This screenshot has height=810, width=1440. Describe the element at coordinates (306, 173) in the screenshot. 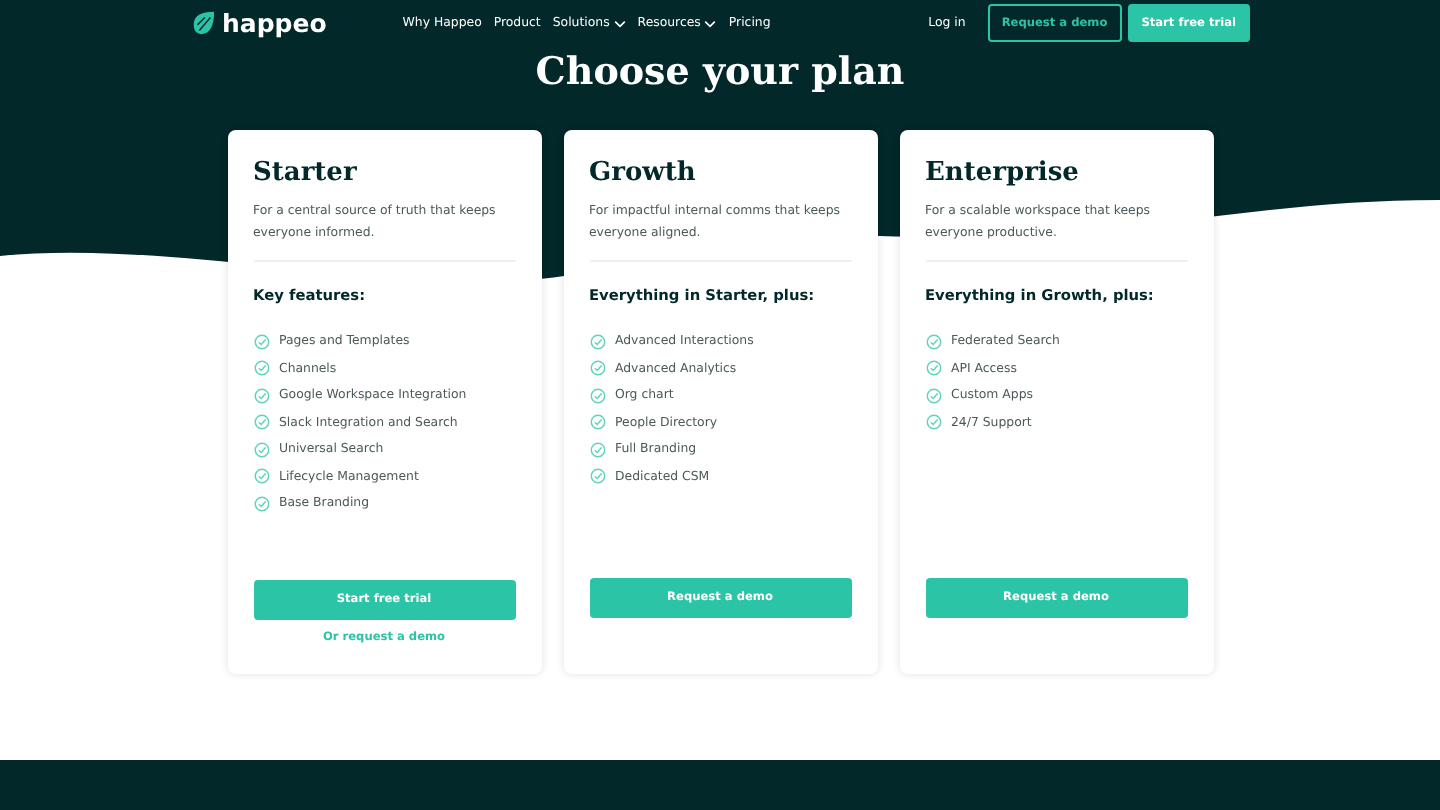

I see `plan-name: Starter` at that location.